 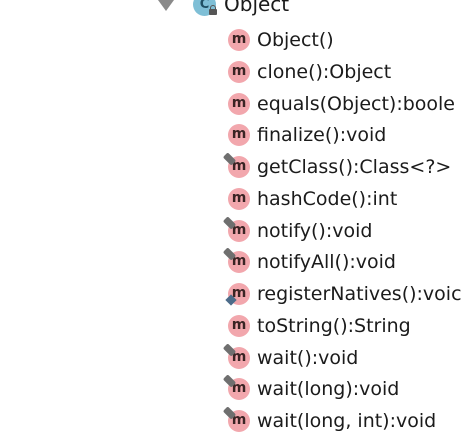 I want to click on method-label: notify():void, so click(x=315, y=230).